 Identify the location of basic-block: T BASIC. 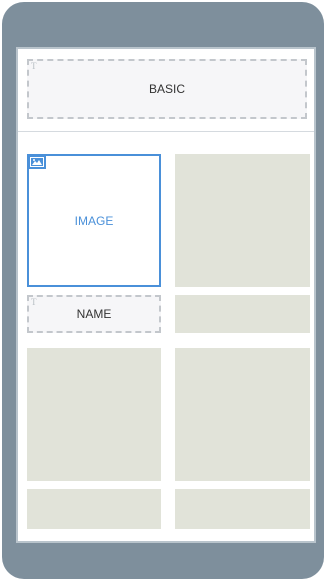
(167, 89).